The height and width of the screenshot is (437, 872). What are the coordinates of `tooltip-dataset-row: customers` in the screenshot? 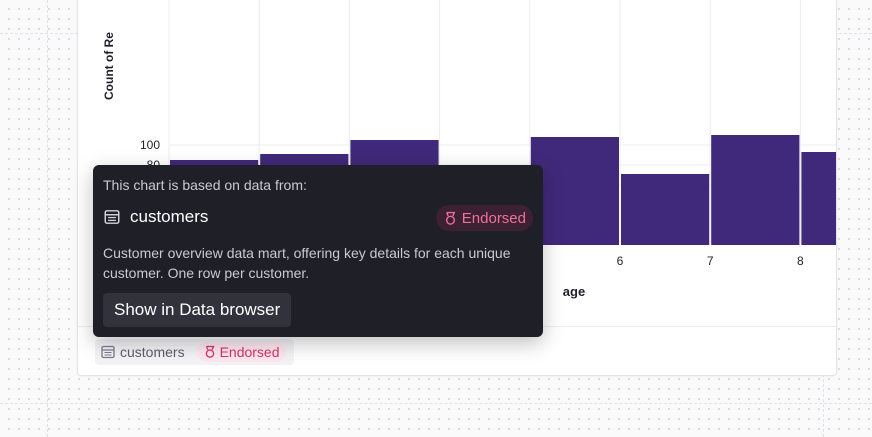 It's located at (155, 217).